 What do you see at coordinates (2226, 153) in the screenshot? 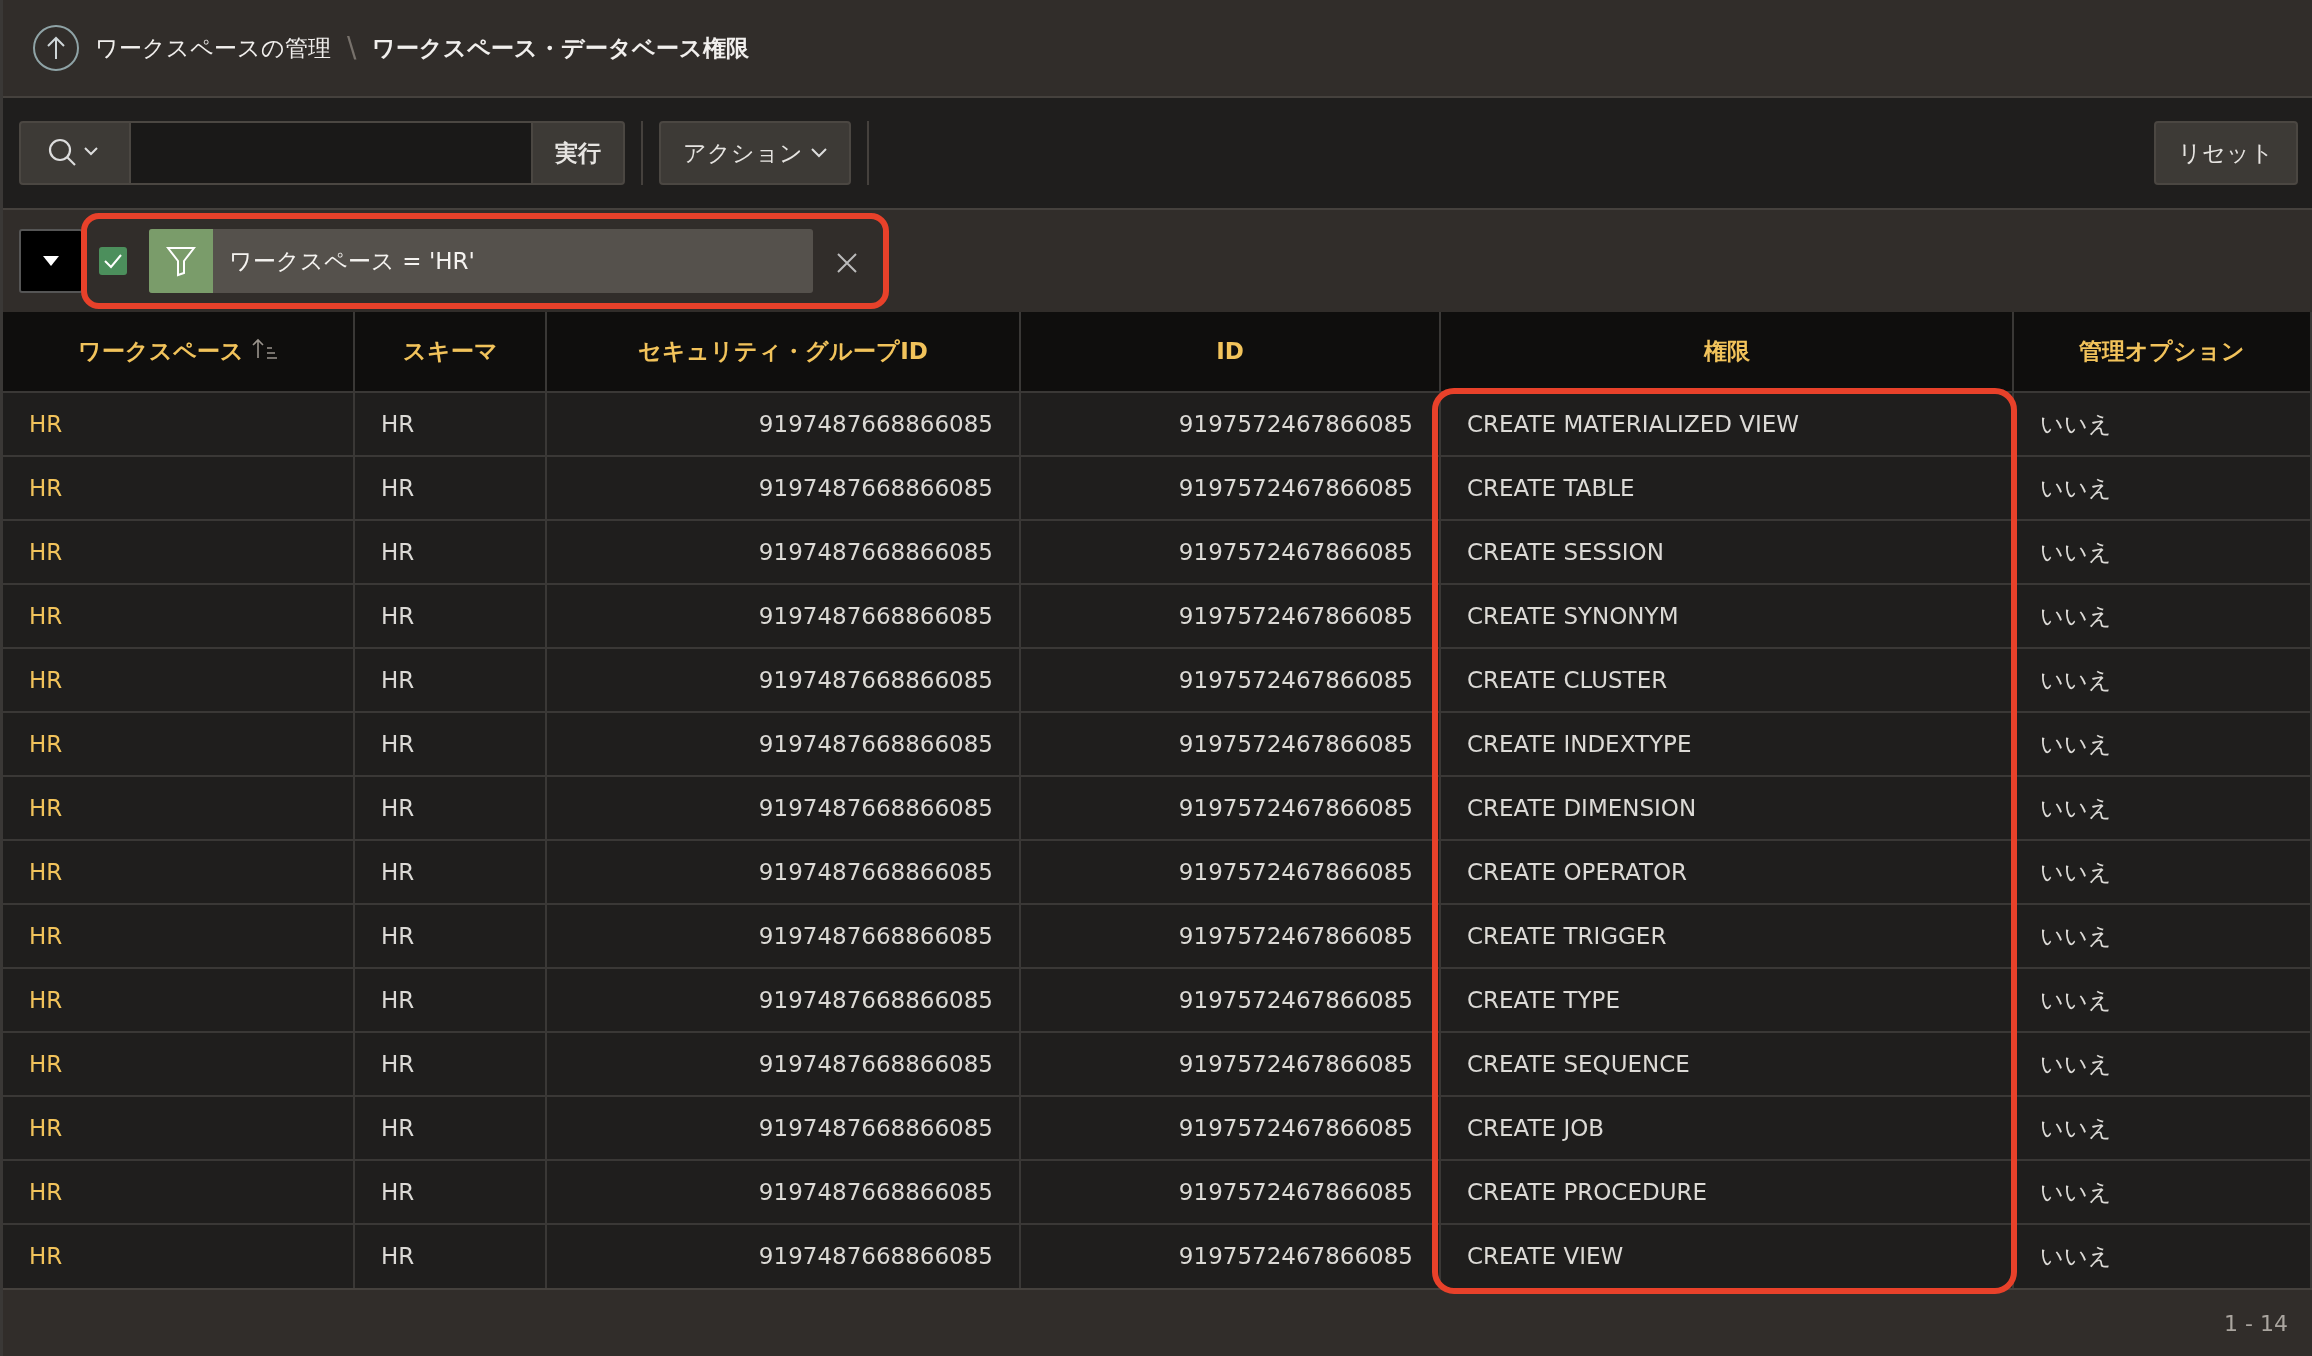
I see `reset-button: リセット` at bounding box center [2226, 153].